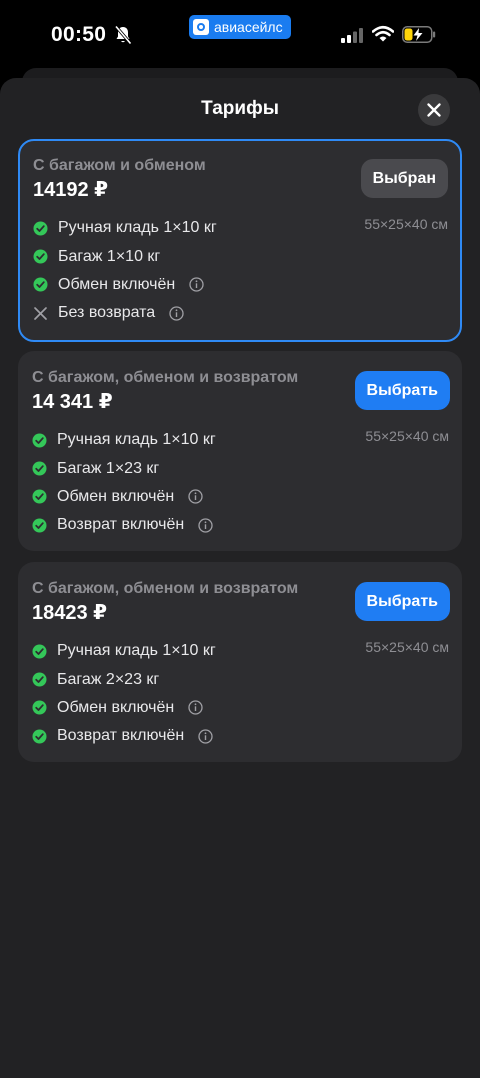  I want to click on sheet-title: Тарифы, so click(240, 108).